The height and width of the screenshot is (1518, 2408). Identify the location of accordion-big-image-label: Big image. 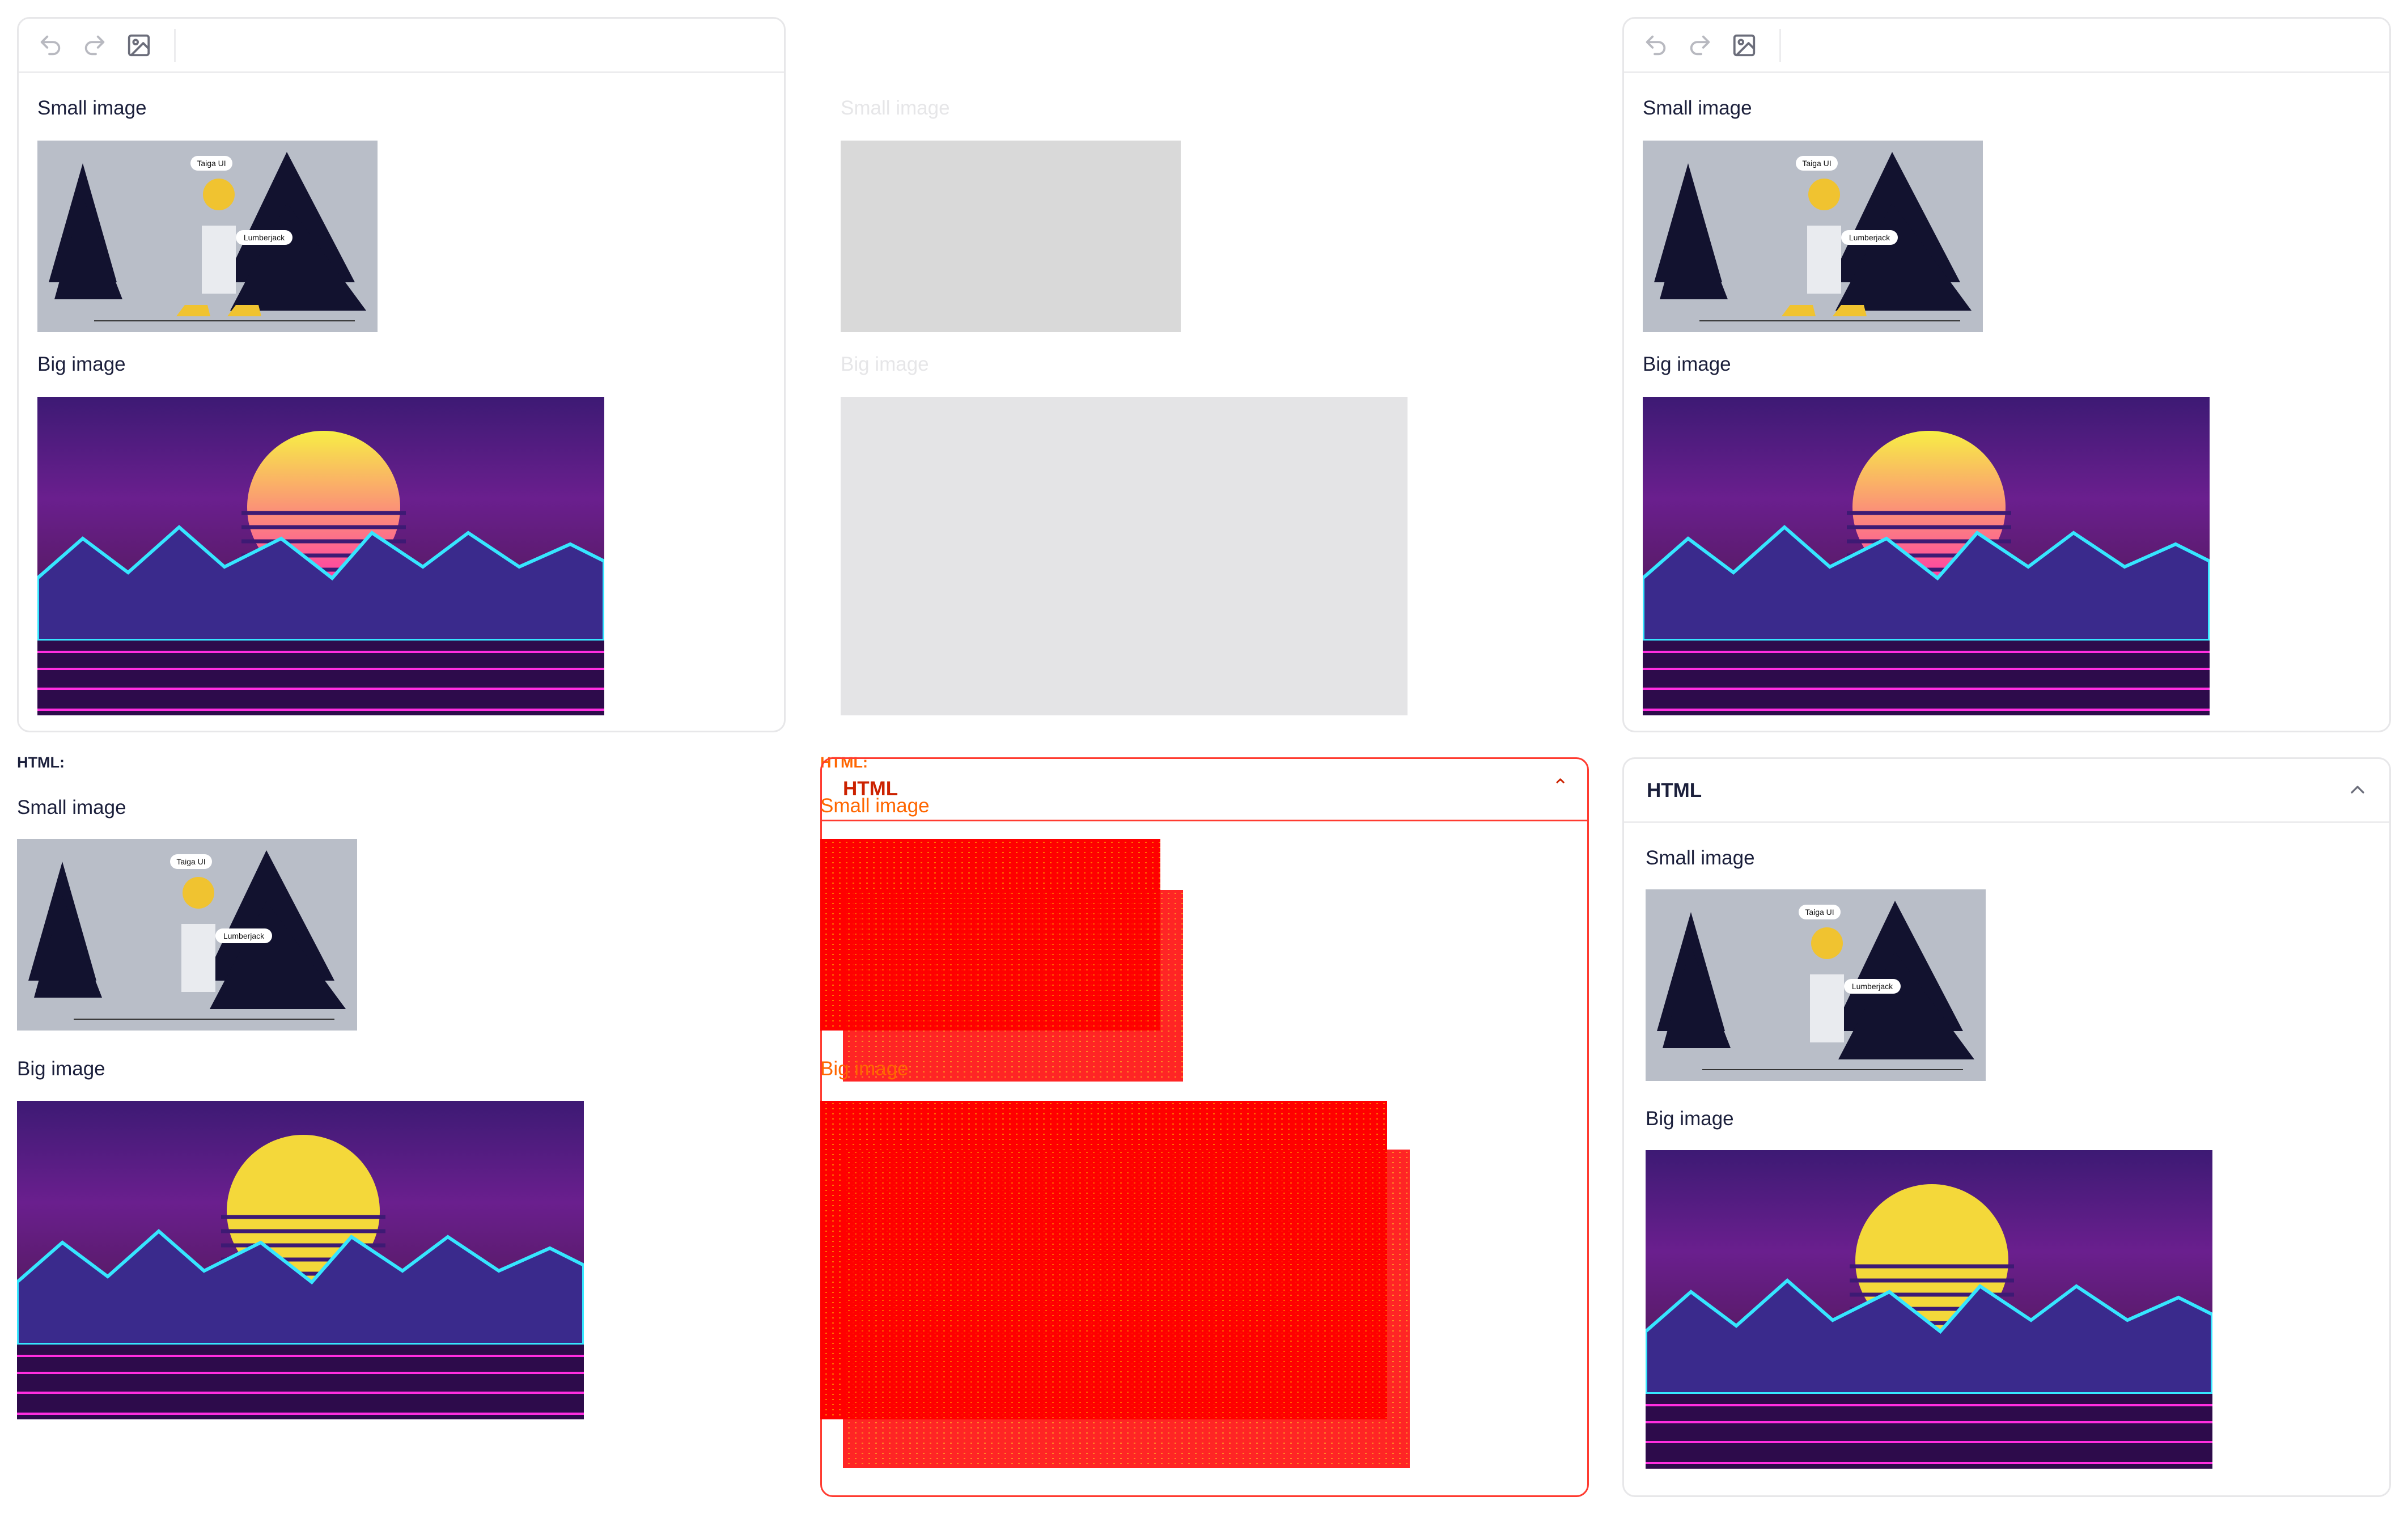
(1690, 1119).